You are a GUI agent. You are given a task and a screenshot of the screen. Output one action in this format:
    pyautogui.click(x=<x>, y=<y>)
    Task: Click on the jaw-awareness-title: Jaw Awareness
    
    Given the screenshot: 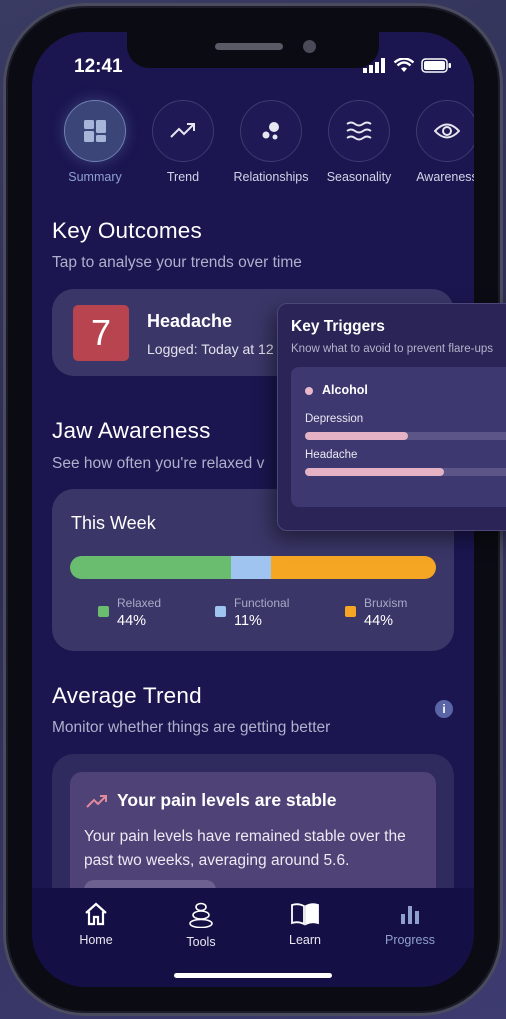 What is the action you would take?
    pyautogui.click(x=131, y=430)
    